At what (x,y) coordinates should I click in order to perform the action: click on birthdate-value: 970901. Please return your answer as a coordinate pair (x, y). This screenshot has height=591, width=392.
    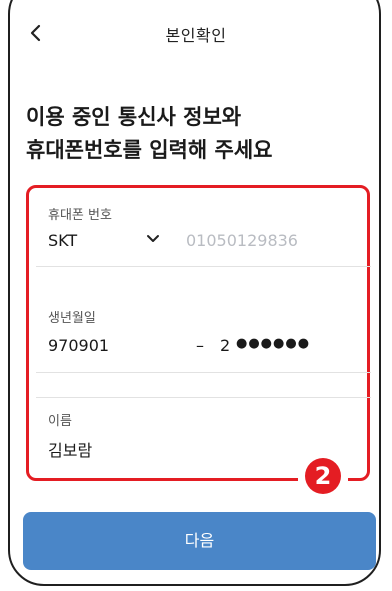
    Looking at the image, I should click on (208, 345).